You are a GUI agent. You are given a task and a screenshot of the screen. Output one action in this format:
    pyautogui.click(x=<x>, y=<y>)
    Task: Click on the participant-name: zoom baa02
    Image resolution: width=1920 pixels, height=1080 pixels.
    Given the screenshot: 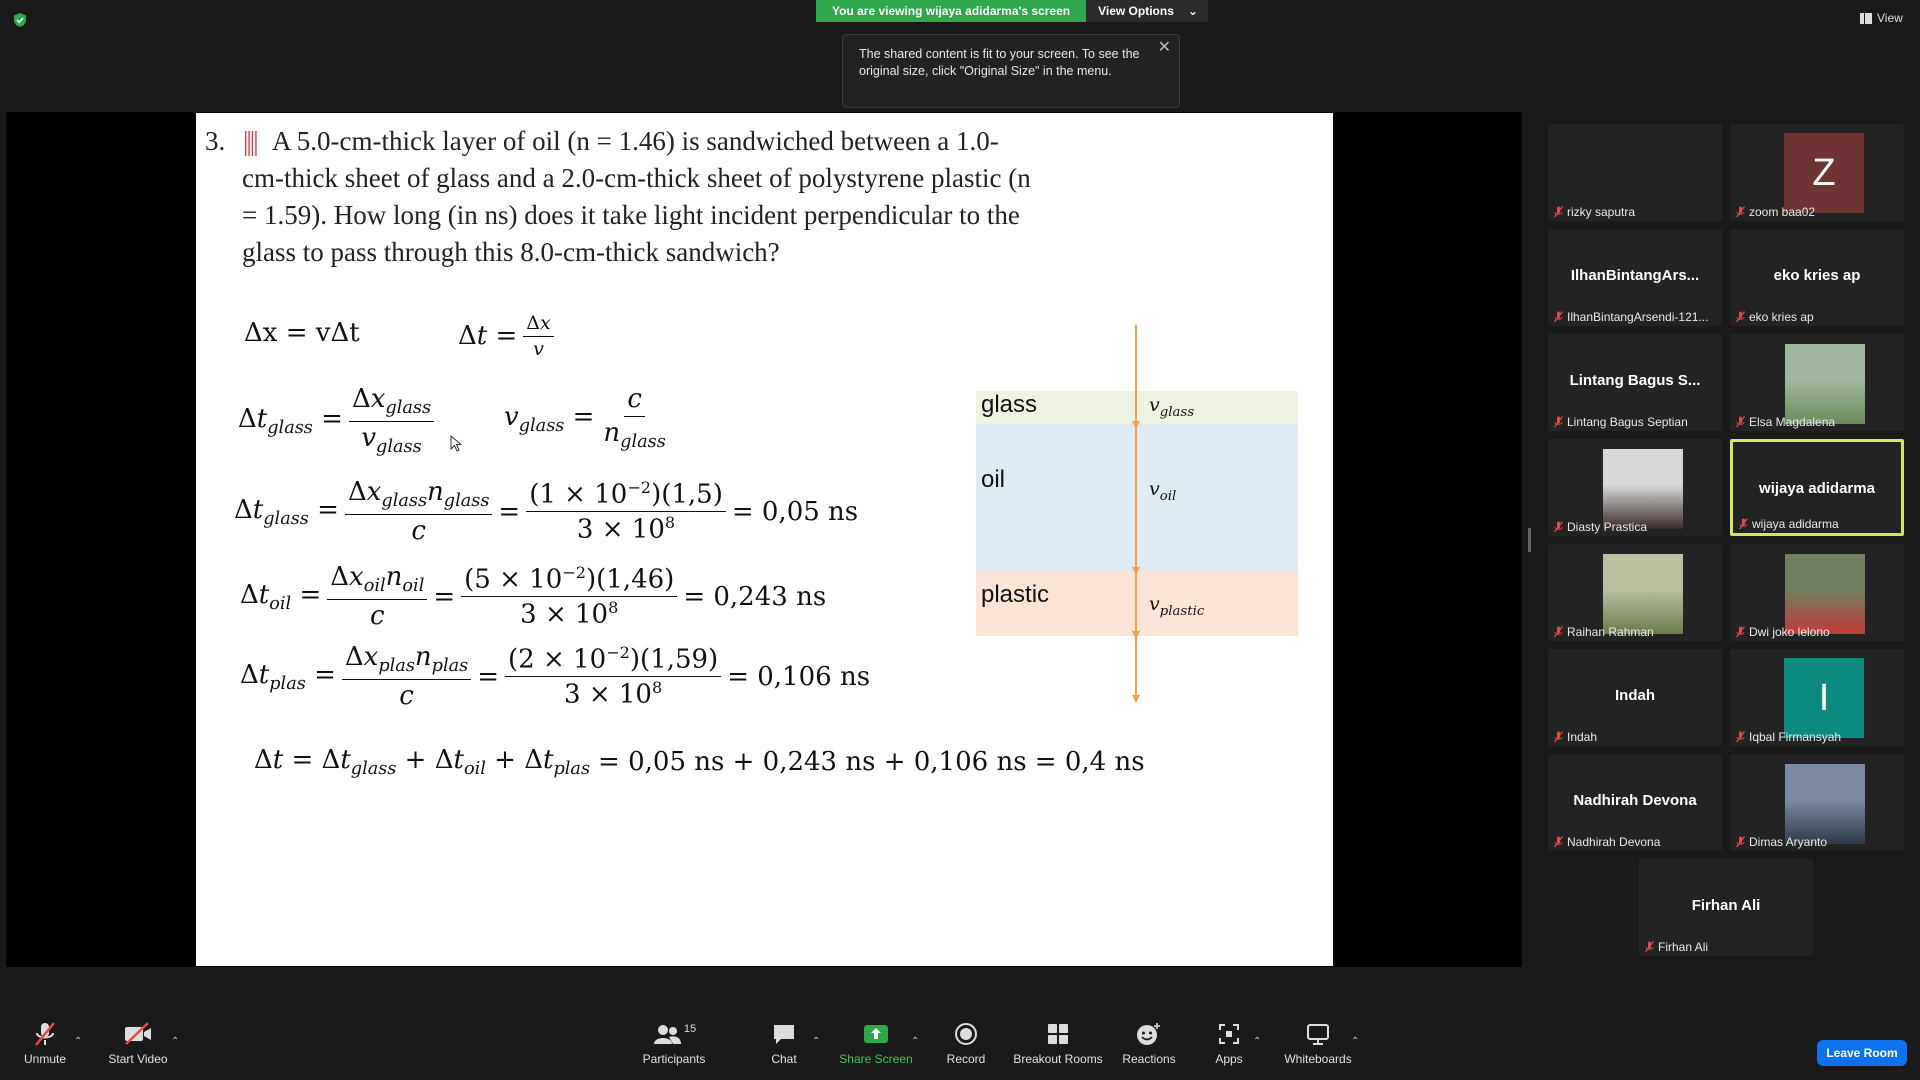 What is the action you would take?
    pyautogui.click(x=1782, y=212)
    